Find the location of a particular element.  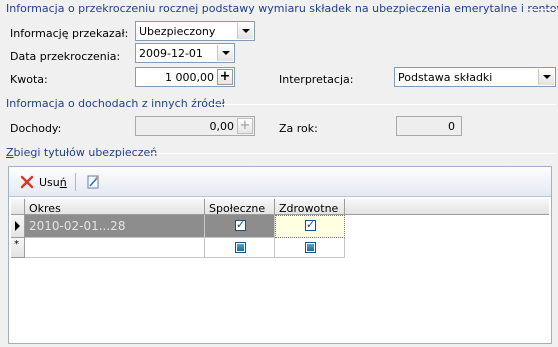

new-row-okres-cell is located at coordinates (115, 248).